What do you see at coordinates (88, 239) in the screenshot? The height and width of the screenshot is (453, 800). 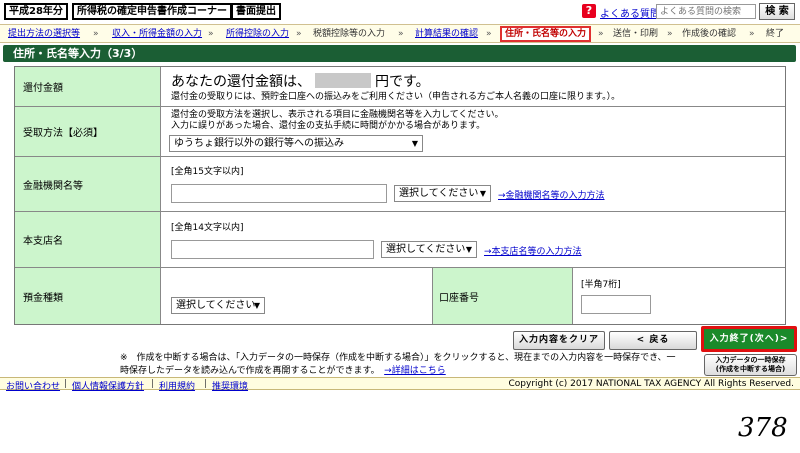 I see `branch-name-label: 本支店名` at bounding box center [88, 239].